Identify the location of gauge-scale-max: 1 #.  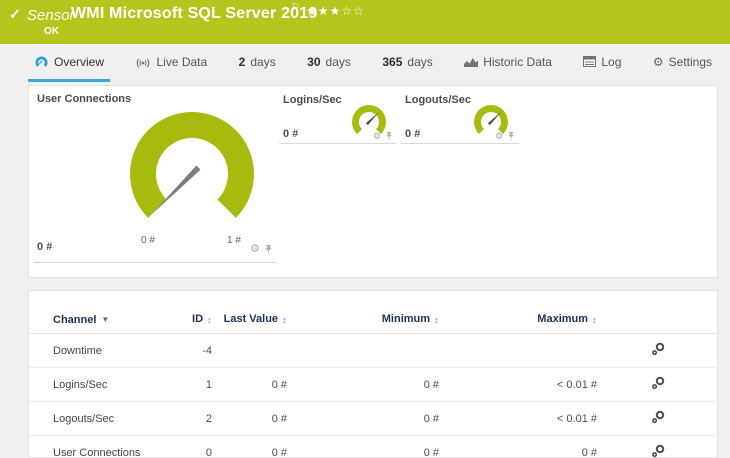
(234, 240).